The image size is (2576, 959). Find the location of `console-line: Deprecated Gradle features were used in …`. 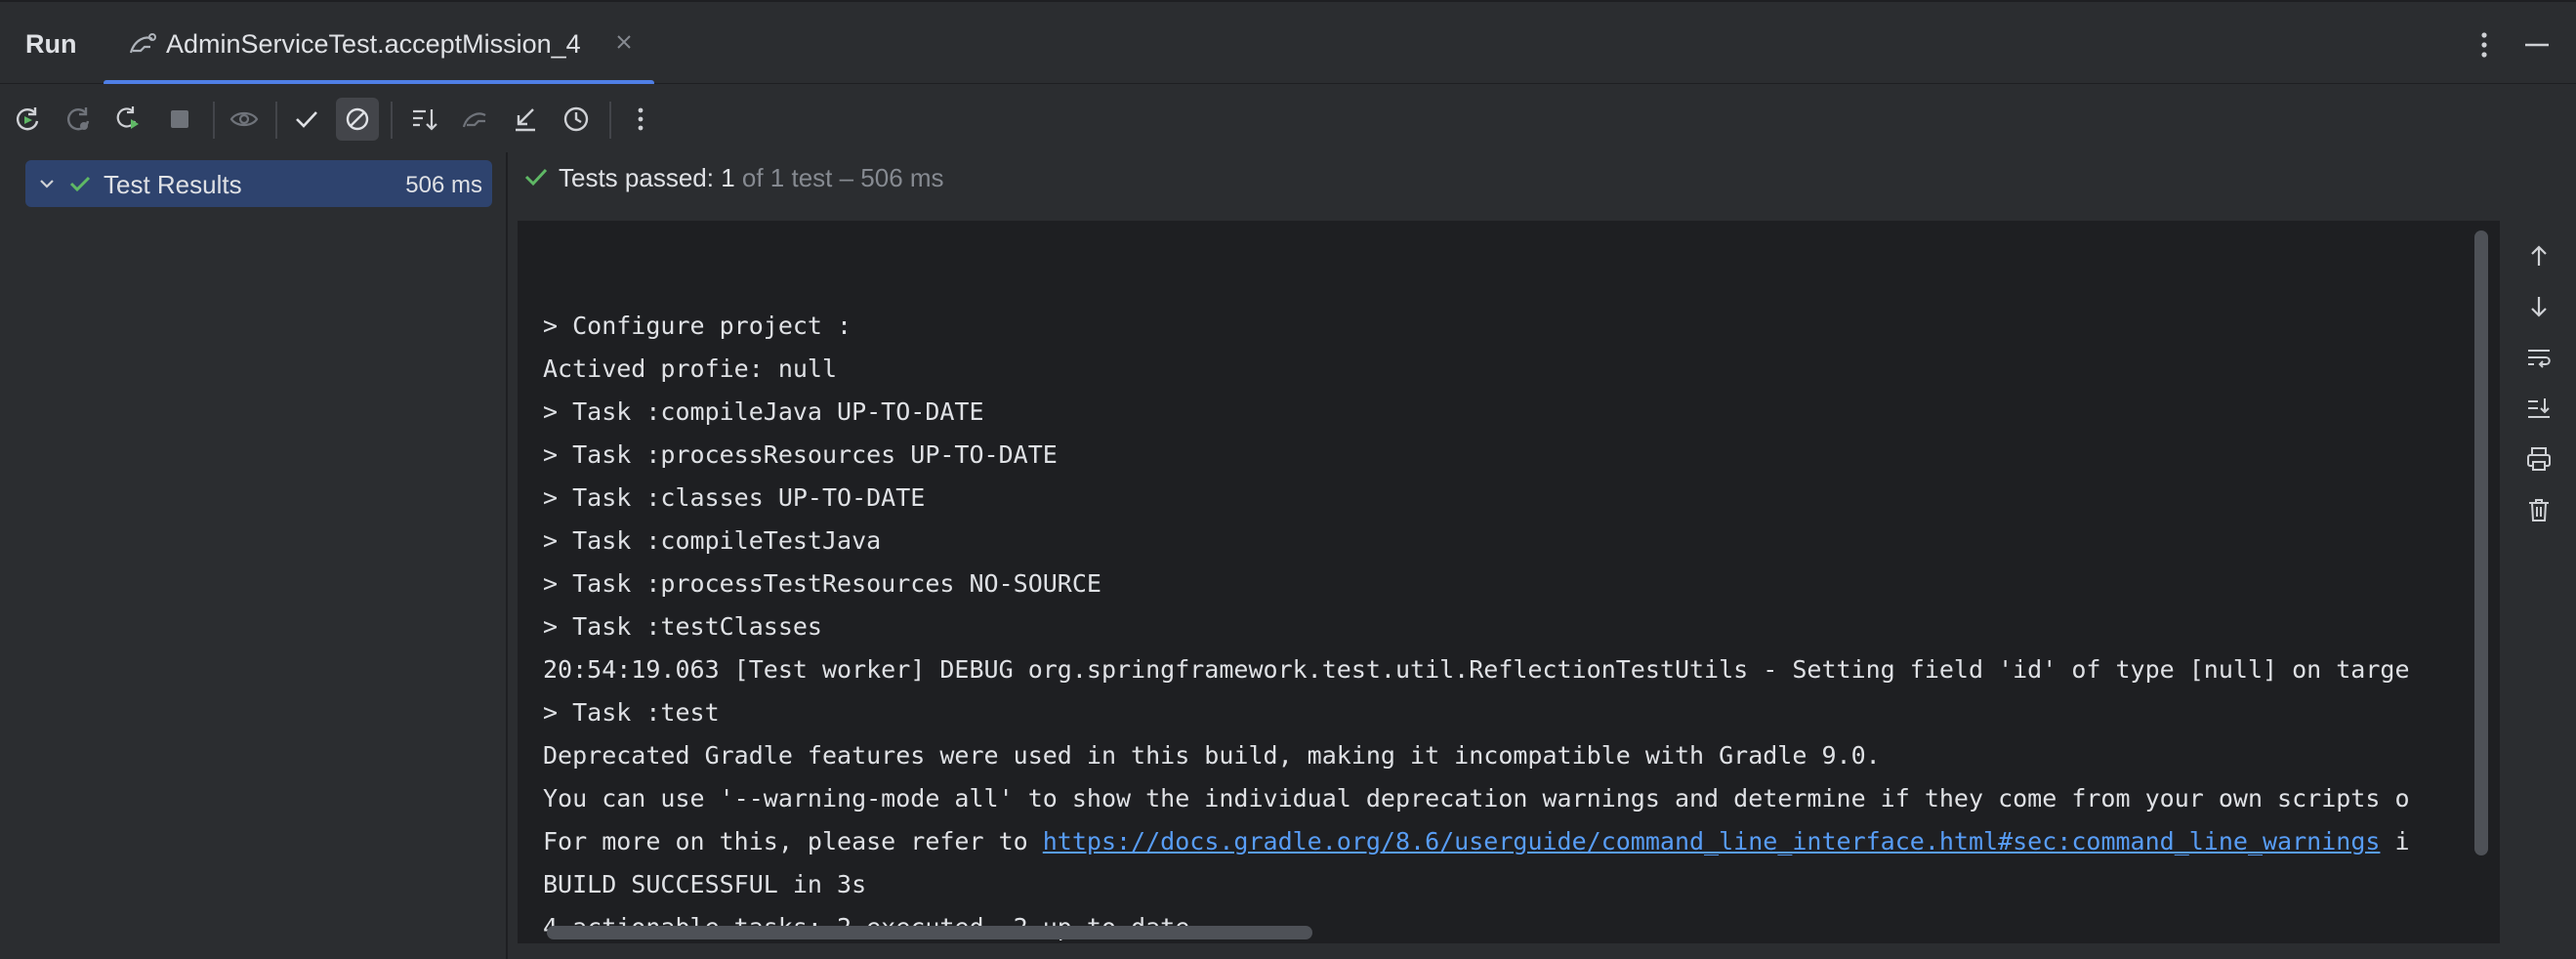

console-line: Deprecated Gradle features were used in … is located at coordinates (1212, 756).